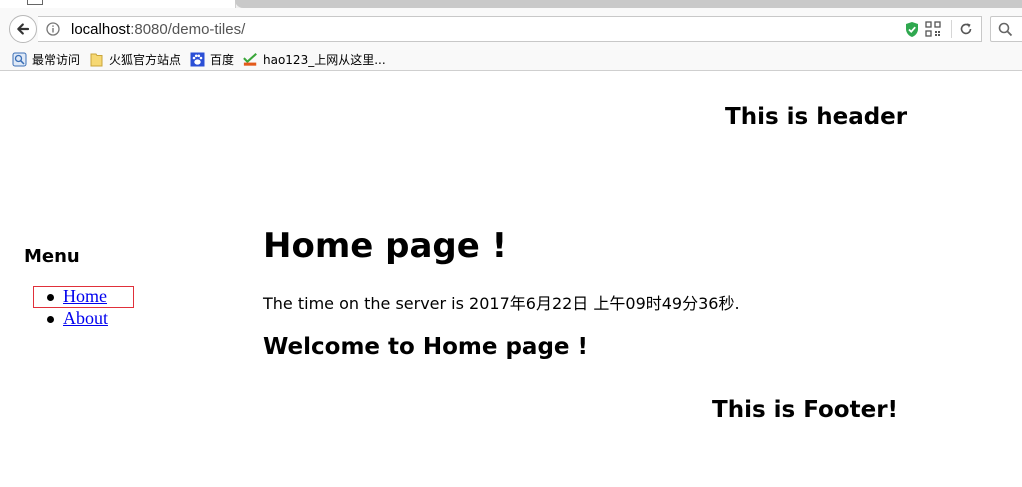  I want to click on tab-strip, so click(511, 4).